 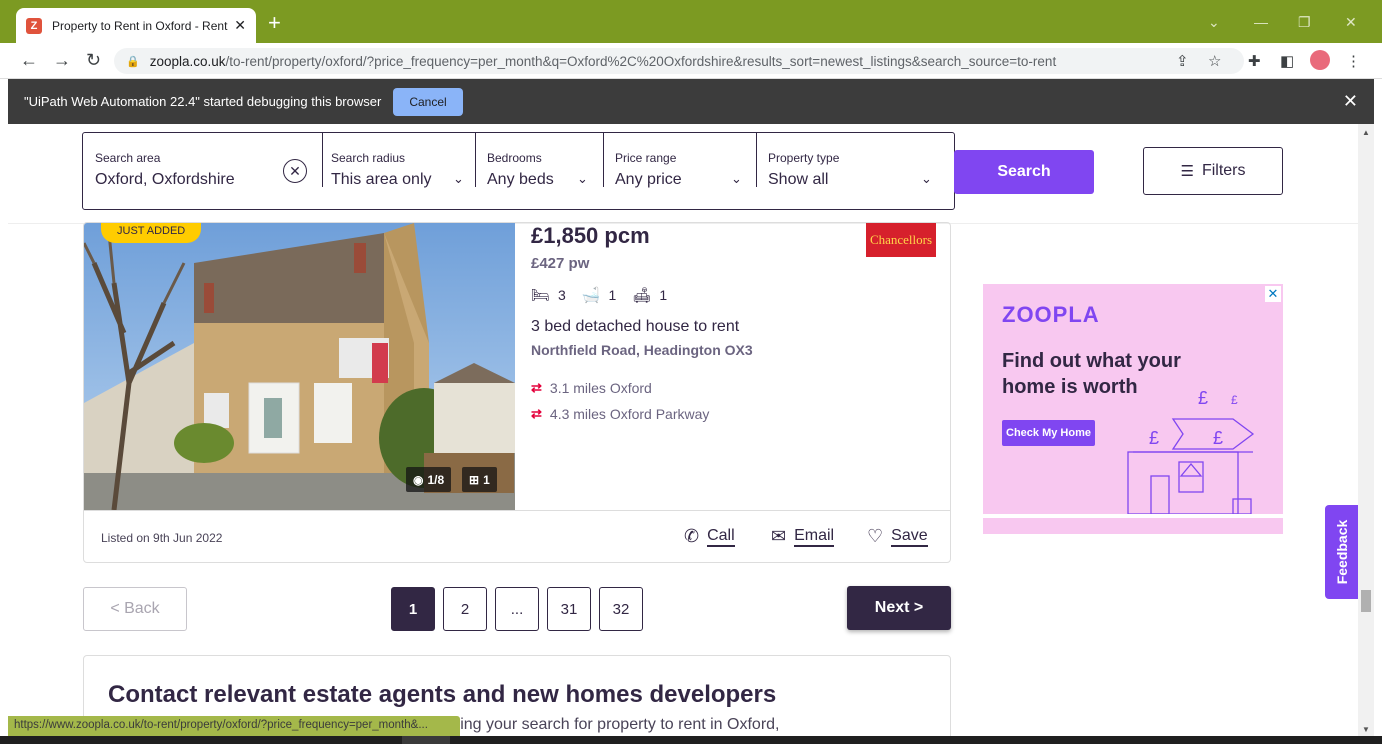 I want to click on new-tab-icon: +, so click(x=274, y=23).